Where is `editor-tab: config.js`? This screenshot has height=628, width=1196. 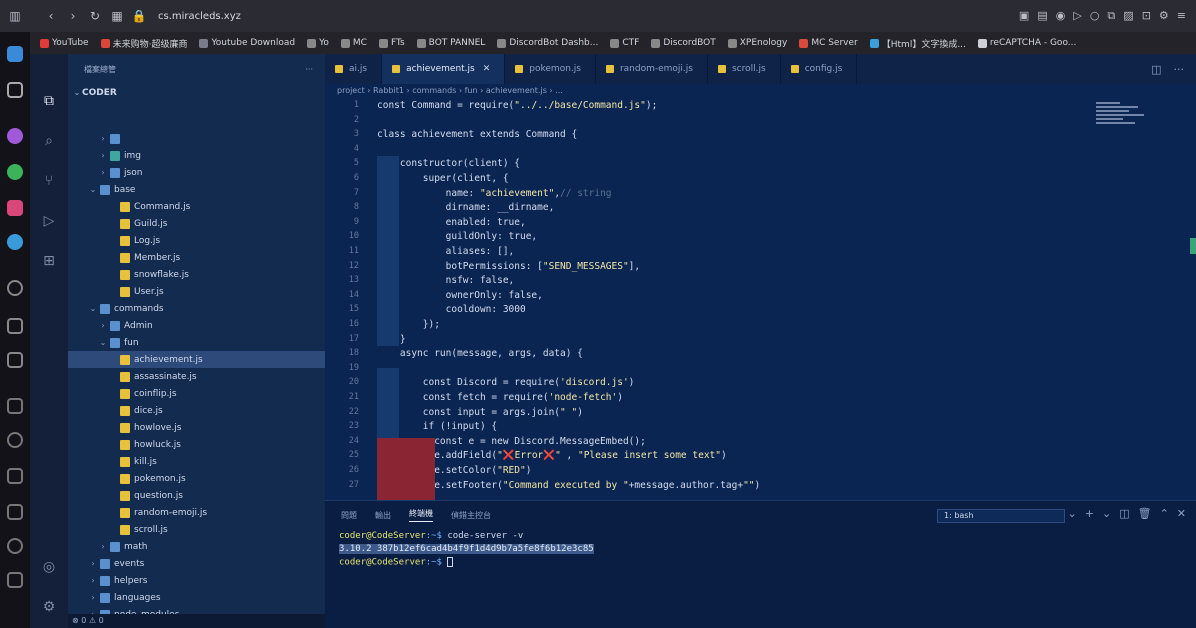
editor-tab: config.js is located at coordinates (819, 69).